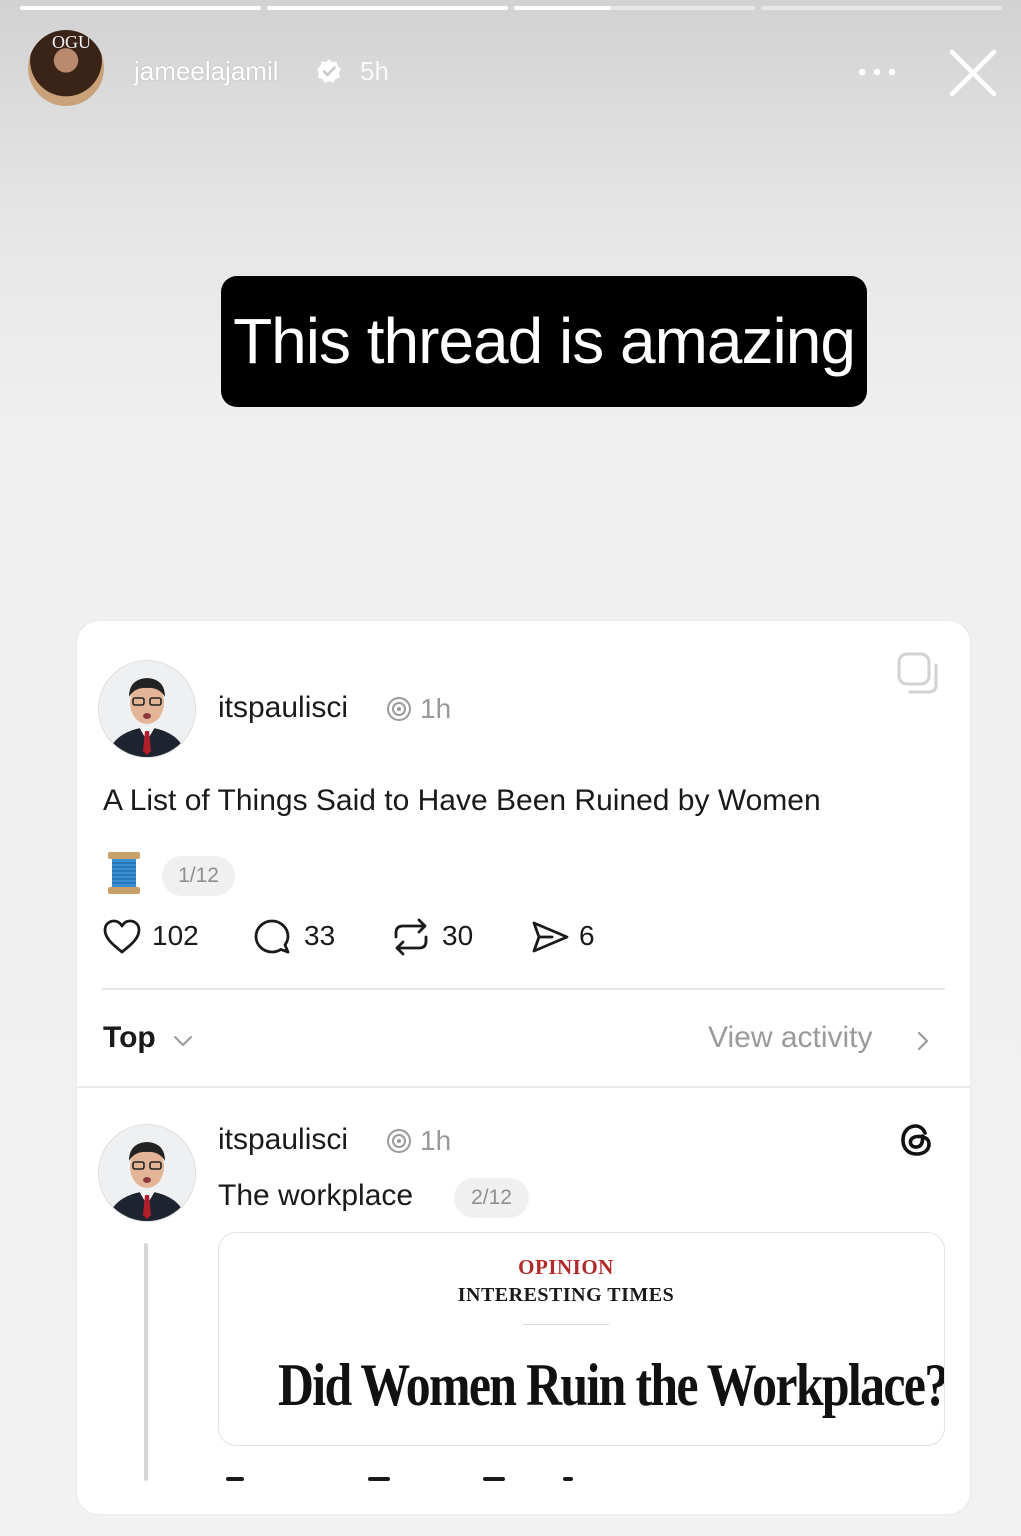 The width and height of the screenshot is (1021, 1536). Describe the element at coordinates (877, 72) in the screenshot. I see `more-options-icon` at that location.